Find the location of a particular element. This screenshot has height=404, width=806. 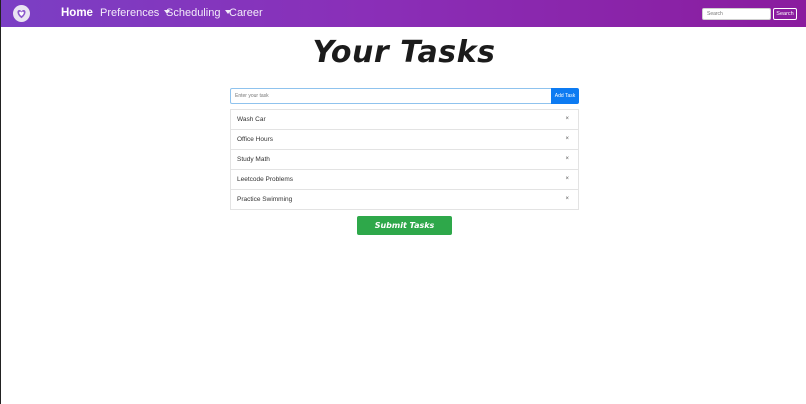

submit-tasks-button: Submit Tasks is located at coordinates (404, 225).